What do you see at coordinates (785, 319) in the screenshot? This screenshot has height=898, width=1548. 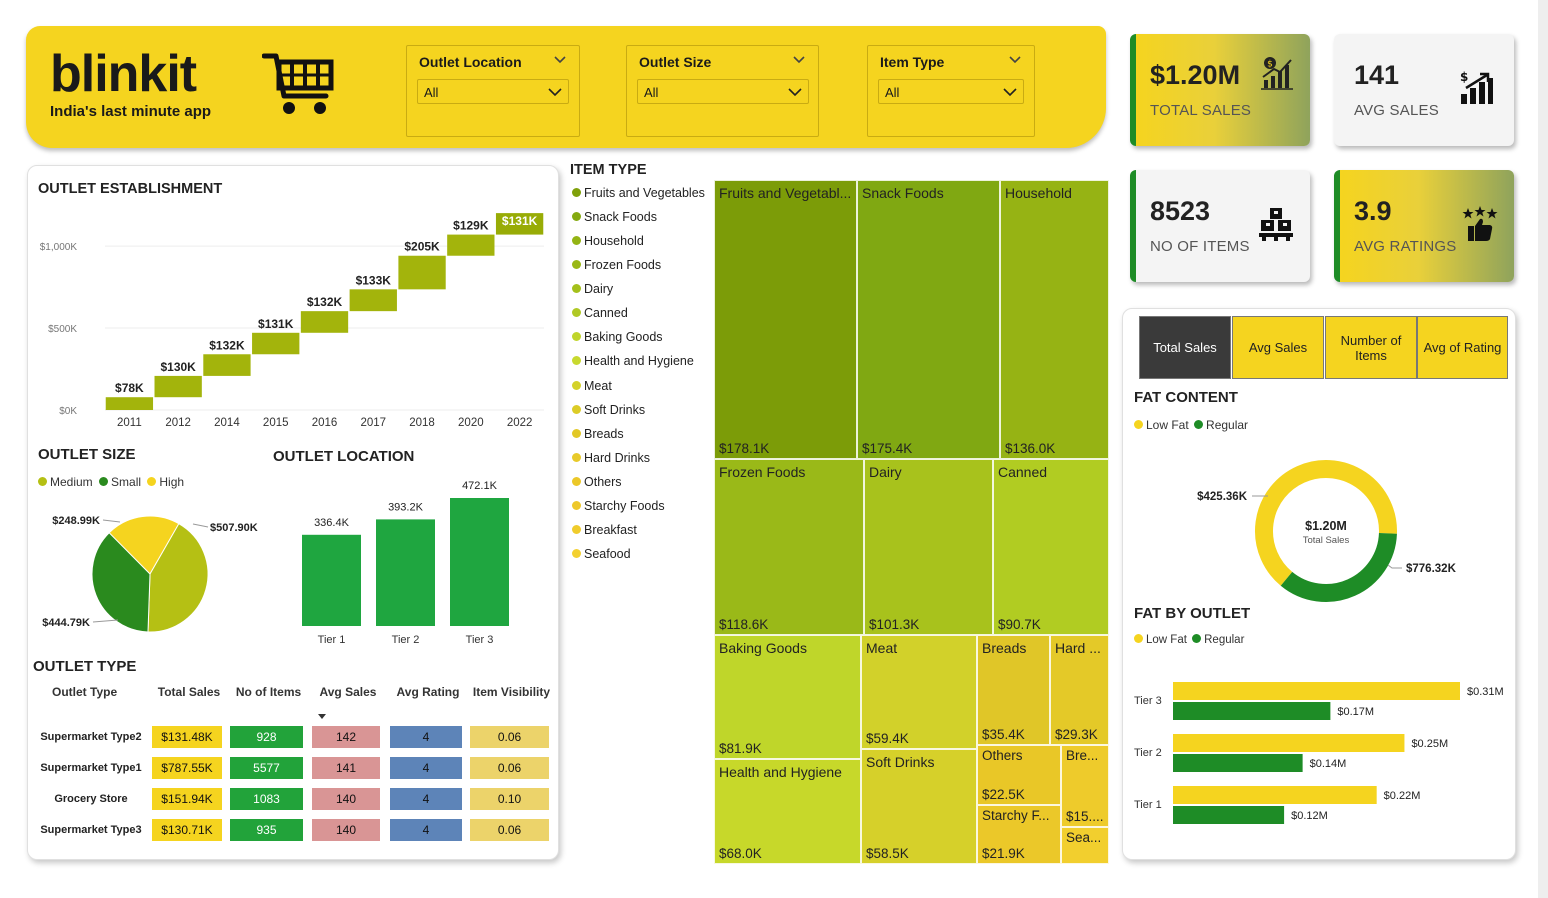 I see `treemap-tile: Fruits and Vegetabl... $178.1K` at bounding box center [785, 319].